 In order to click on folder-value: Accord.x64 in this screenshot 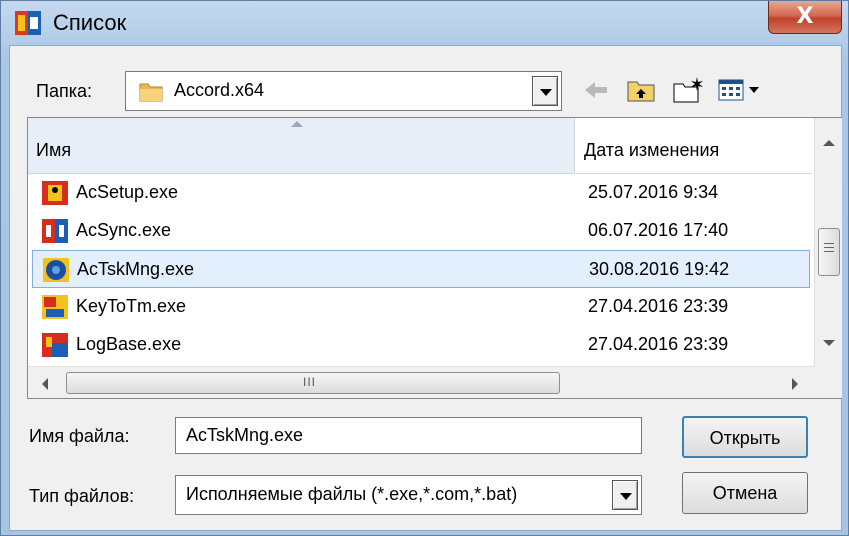, I will do `click(219, 90)`.